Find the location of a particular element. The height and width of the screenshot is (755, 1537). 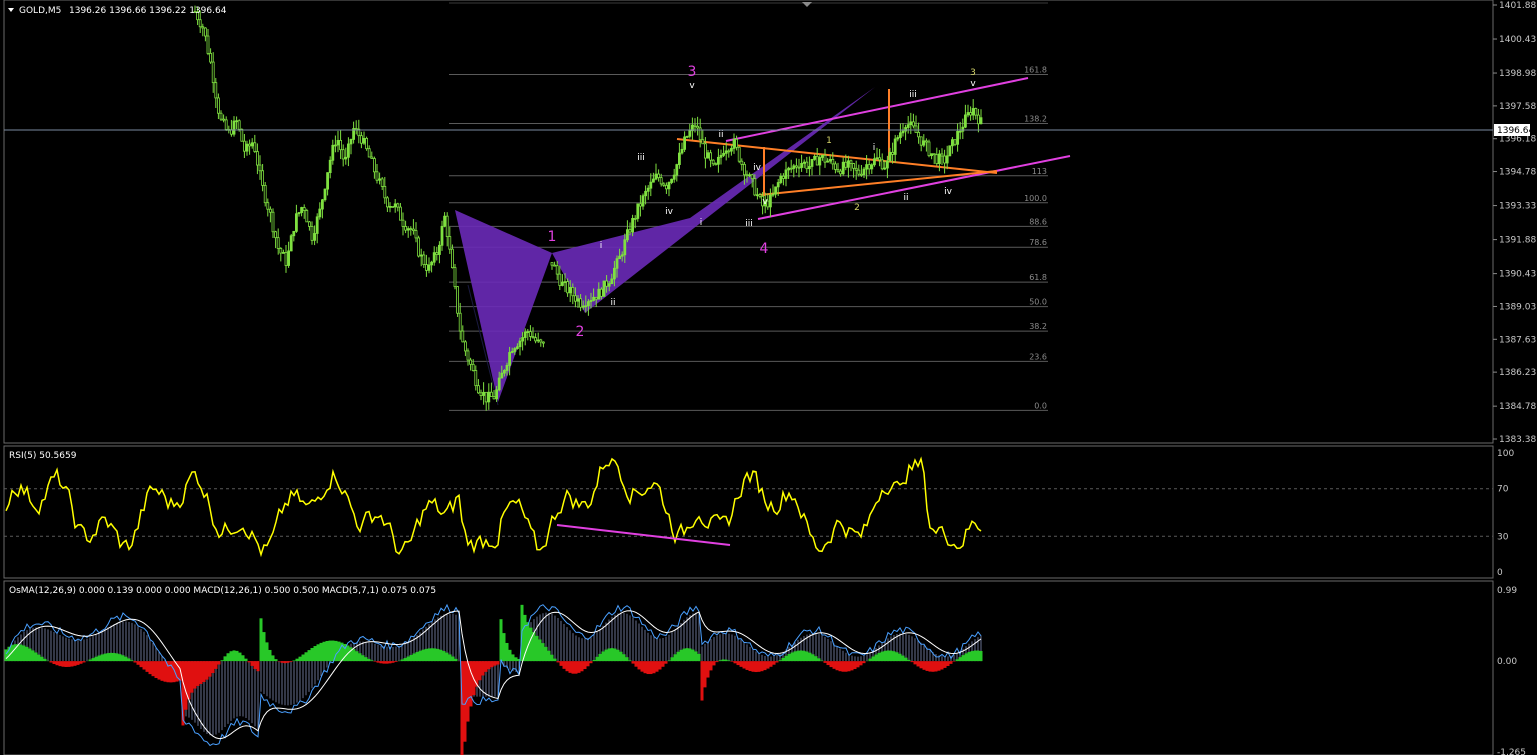

wave-label-minor: ii is located at coordinates (905, 198).